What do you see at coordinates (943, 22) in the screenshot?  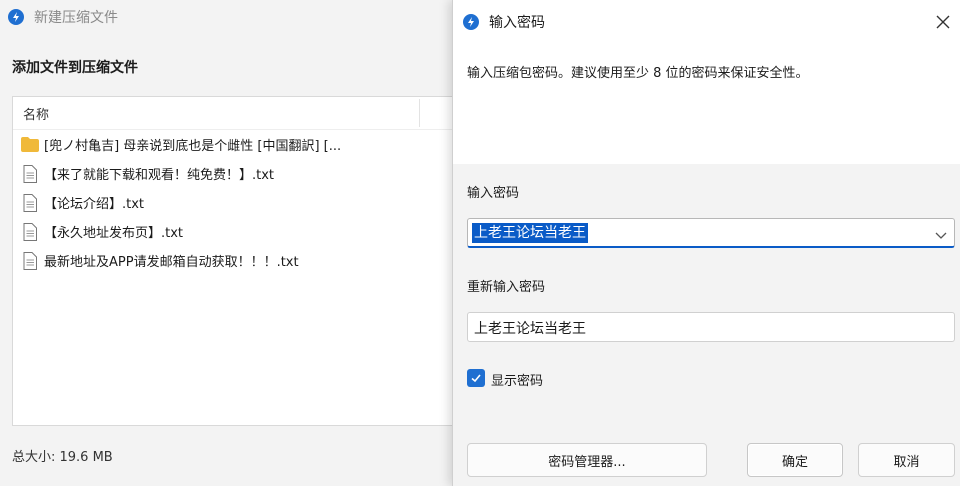 I see `close-icon` at bounding box center [943, 22].